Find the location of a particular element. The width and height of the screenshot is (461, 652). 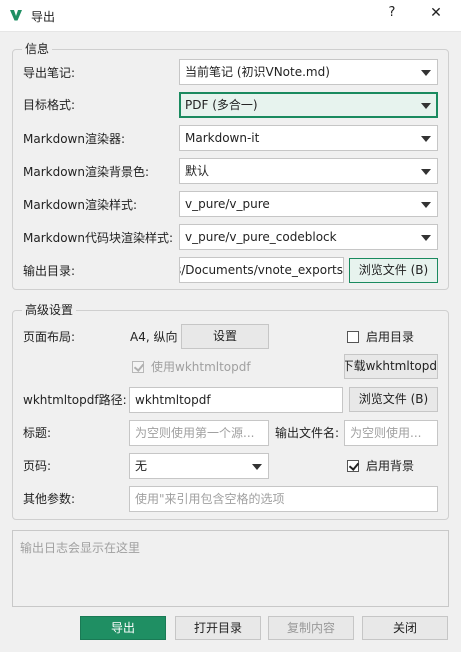

enable-toc-checkbox: 启用目录 is located at coordinates (380, 337).